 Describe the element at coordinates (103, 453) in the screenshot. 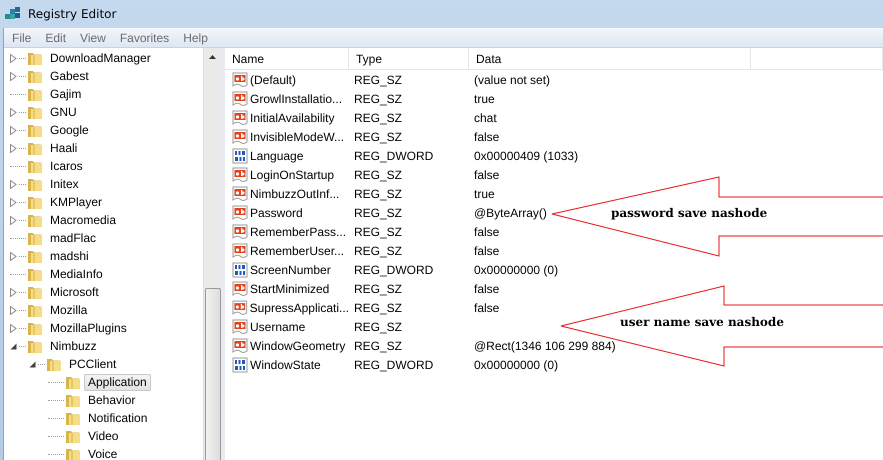

I see `tree-item: Voice` at that location.